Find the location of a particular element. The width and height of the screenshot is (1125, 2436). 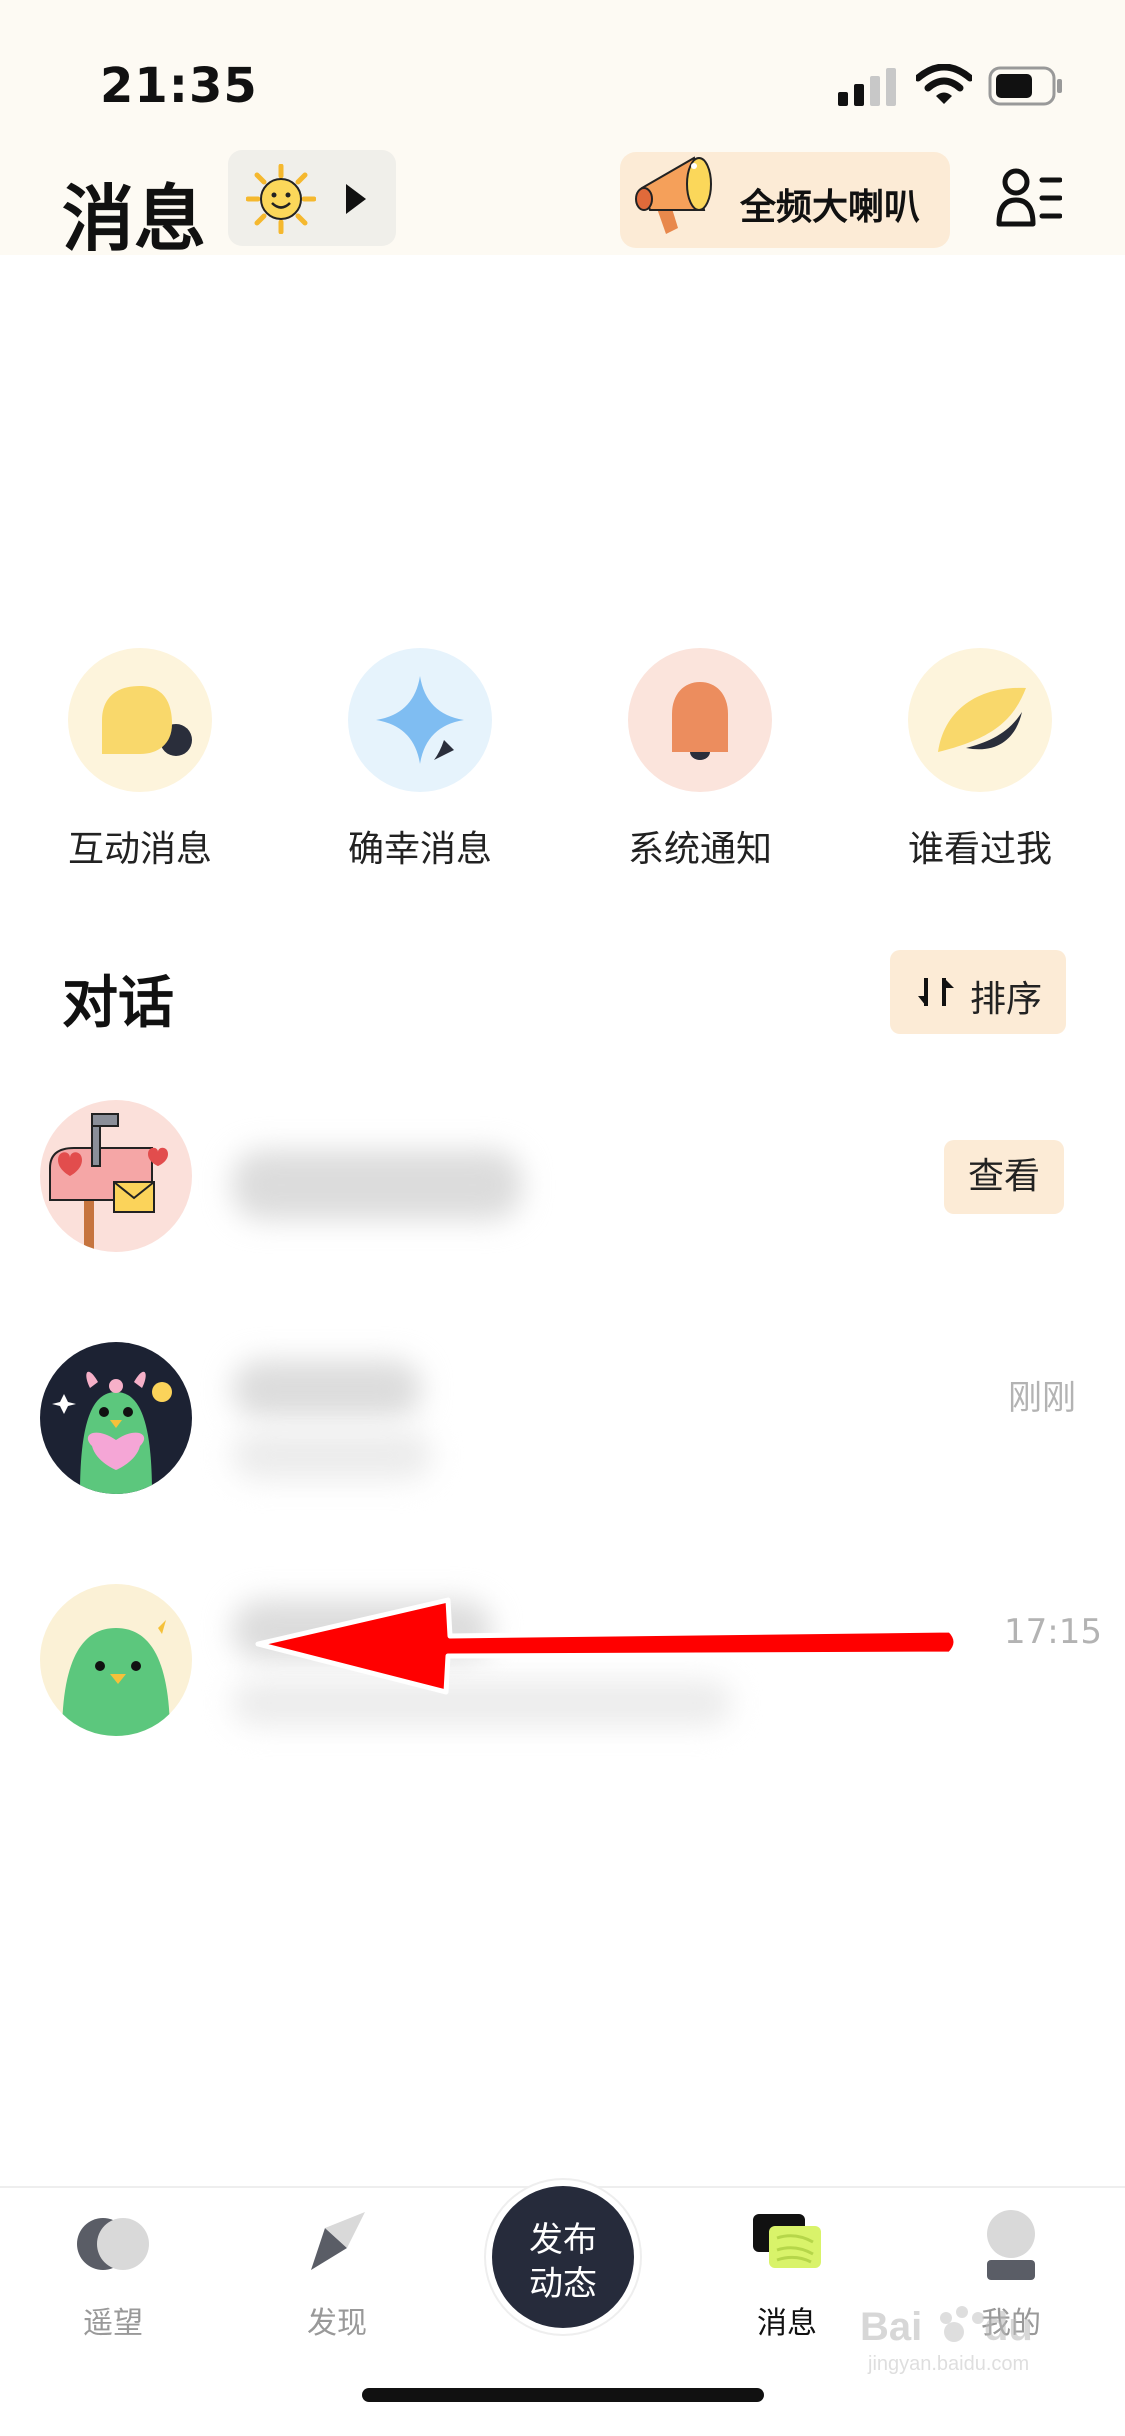

megaphone-icon is located at coordinates (673, 195).